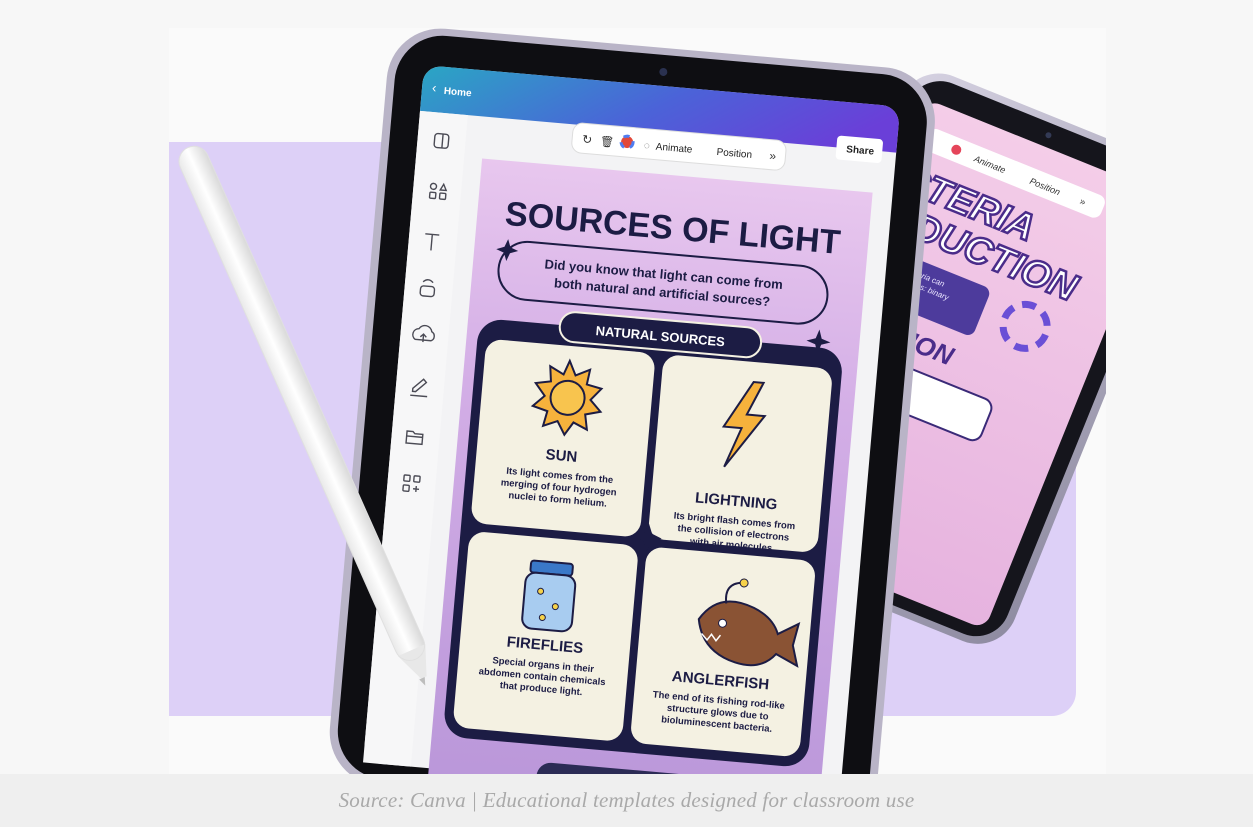 The width and height of the screenshot is (1253, 827). I want to click on animate-icon: ◌, so click(646, 146).